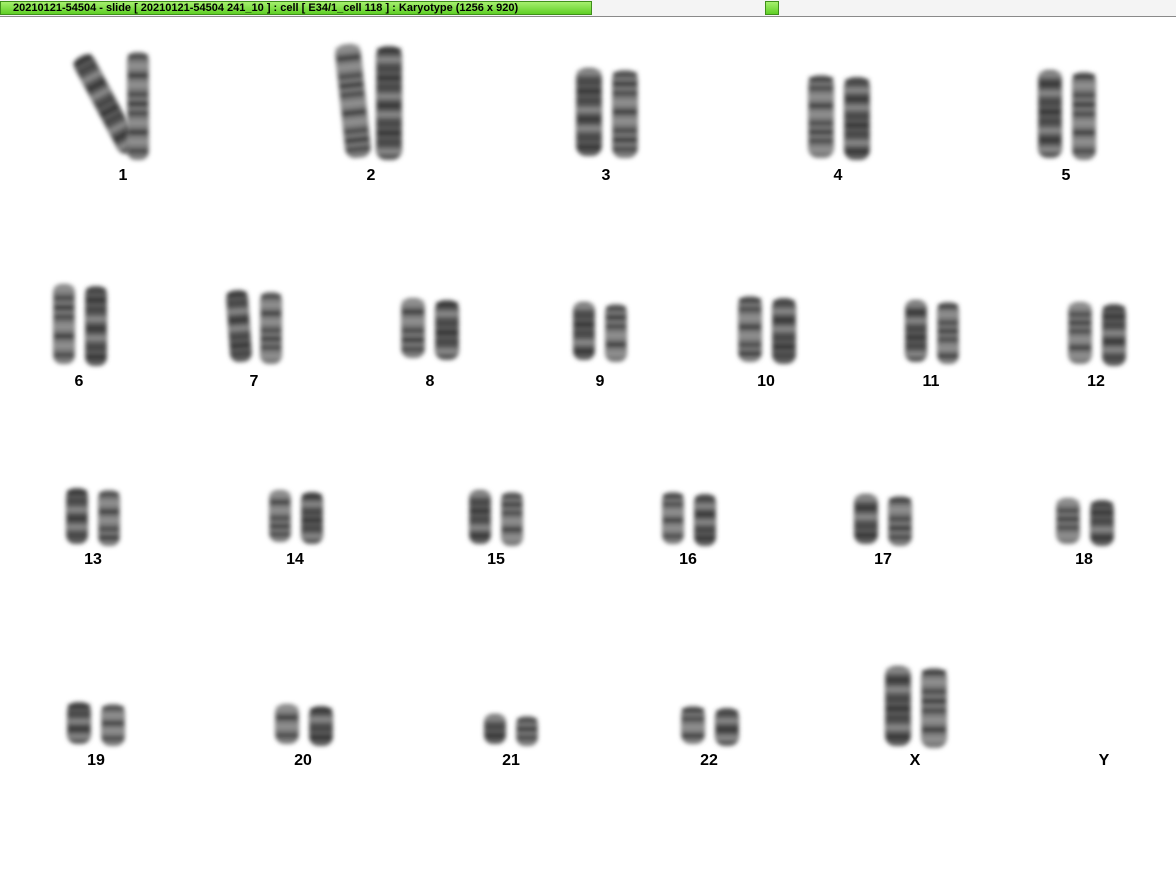 This screenshot has width=1176, height=870. Describe the element at coordinates (430, 381) in the screenshot. I see `chromosome-label: 8` at that location.